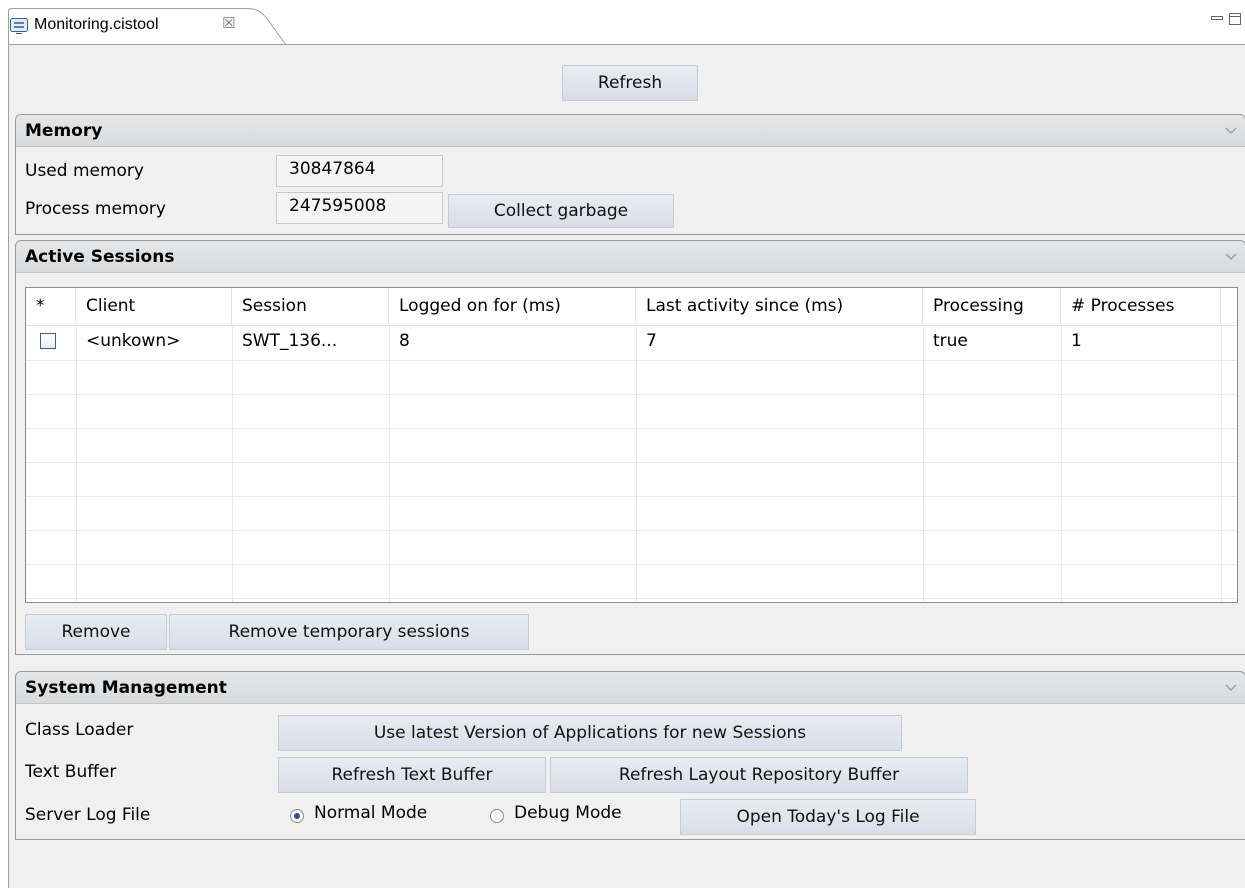 Image resolution: width=1245 pixels, height=888 pixels. Describe the element at coordinates (51, 307) in the screenshot. I see `column-header-select: *` at that location.